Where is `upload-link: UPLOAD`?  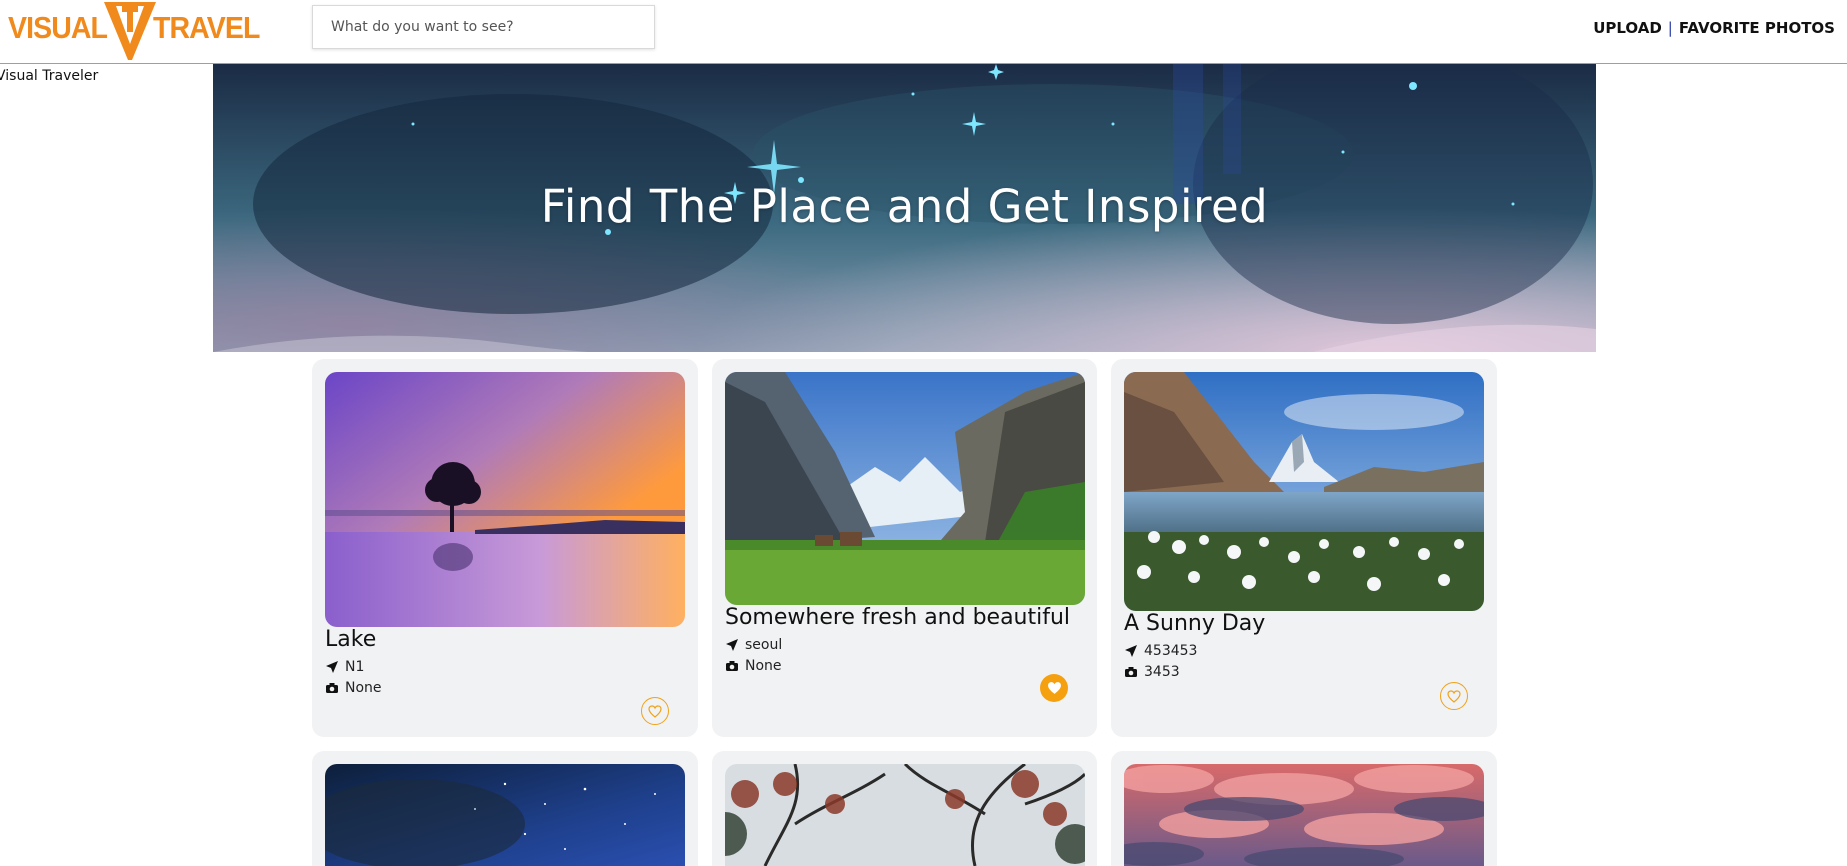
upload-link: UPLOAD is located at coordinates (1627, 28).